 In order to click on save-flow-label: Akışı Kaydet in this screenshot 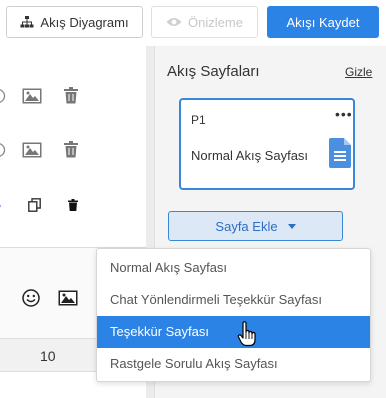, I will do `click(323, 22)`.